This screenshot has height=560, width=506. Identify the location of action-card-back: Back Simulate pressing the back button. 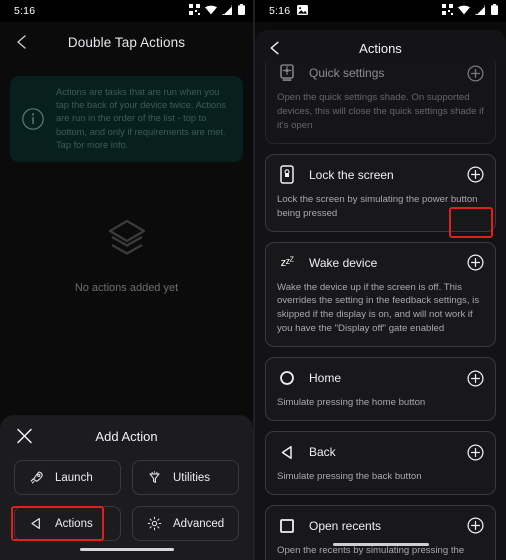
(380, 463).